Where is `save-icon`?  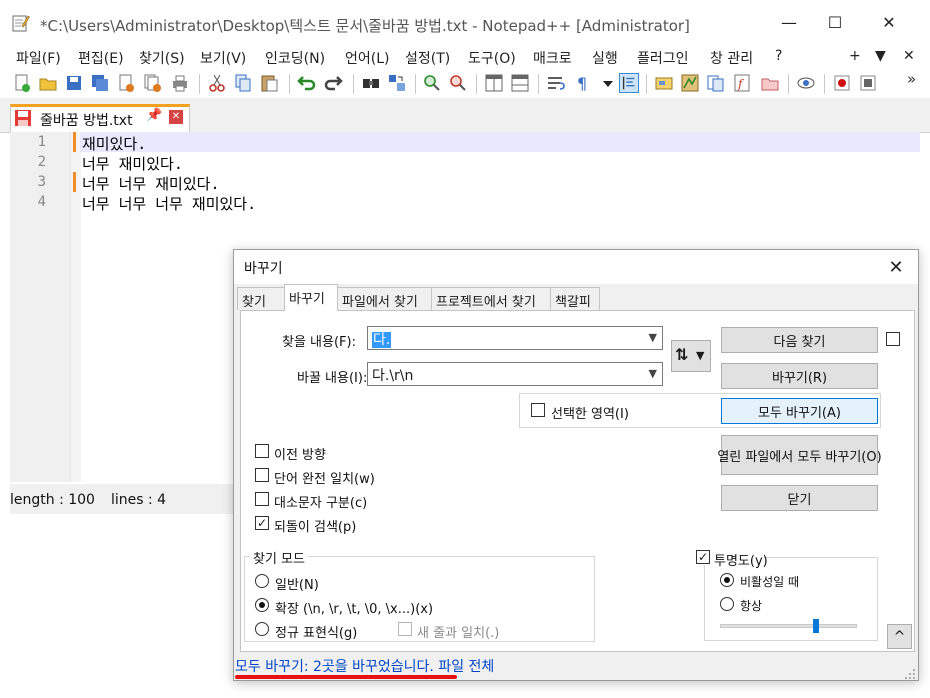
save-icon is located at coordinates (74, 83).